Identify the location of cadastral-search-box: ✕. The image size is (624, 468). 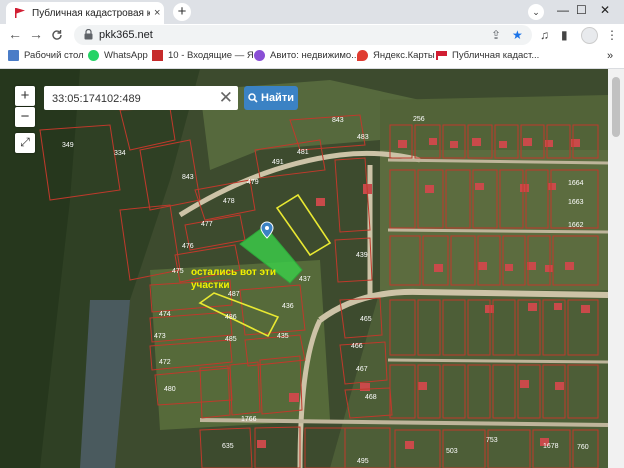
(141, 98).